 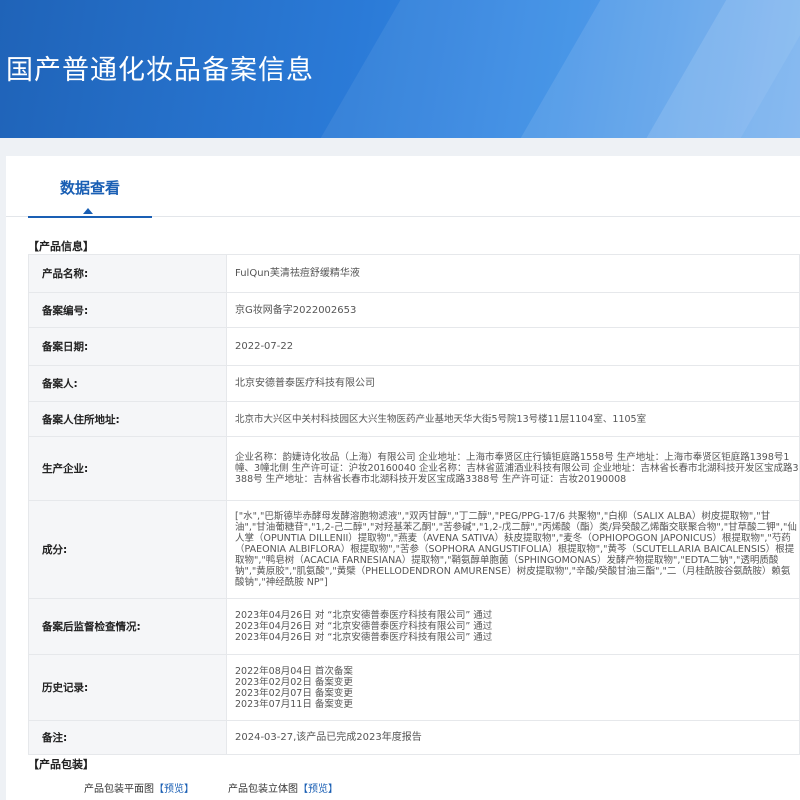 I want to click on row-label: 备案人住所地址:, so click(x=127, y=419).